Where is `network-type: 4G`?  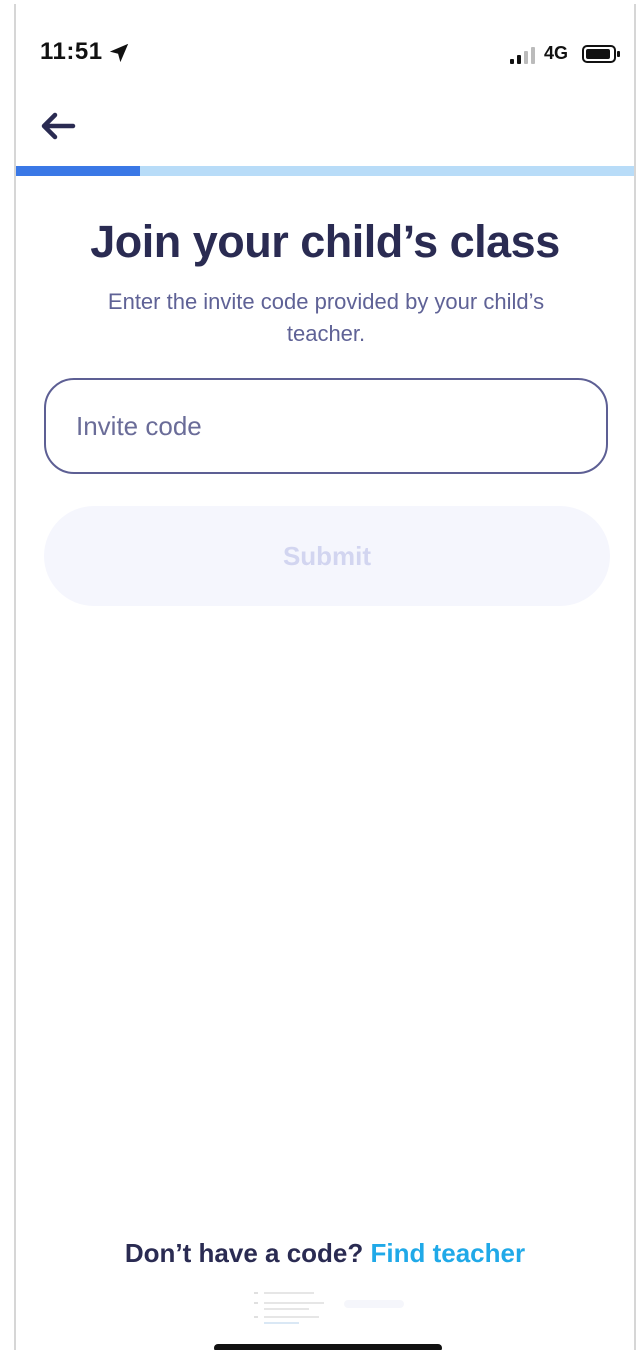 network-type: 4G is located at coordinates (556, 53).